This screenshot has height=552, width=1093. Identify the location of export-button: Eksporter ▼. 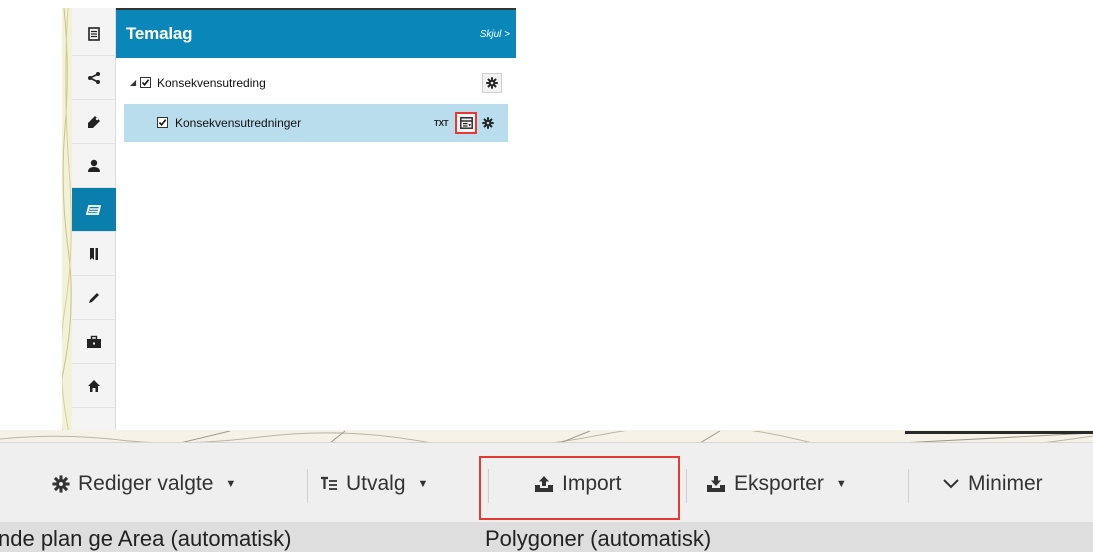
(776, 484).